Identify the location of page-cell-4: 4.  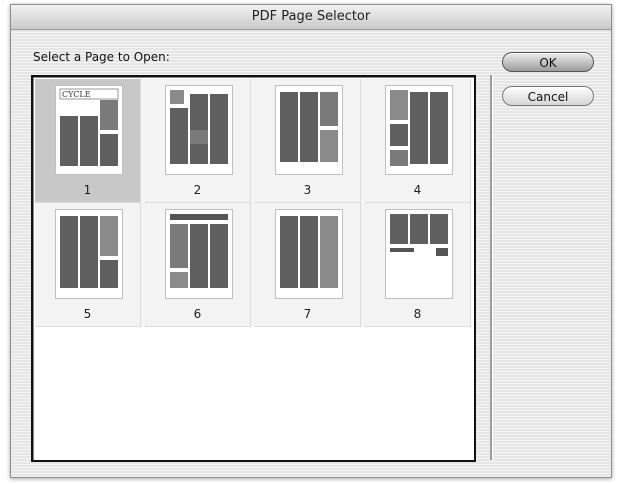
(418, 141).